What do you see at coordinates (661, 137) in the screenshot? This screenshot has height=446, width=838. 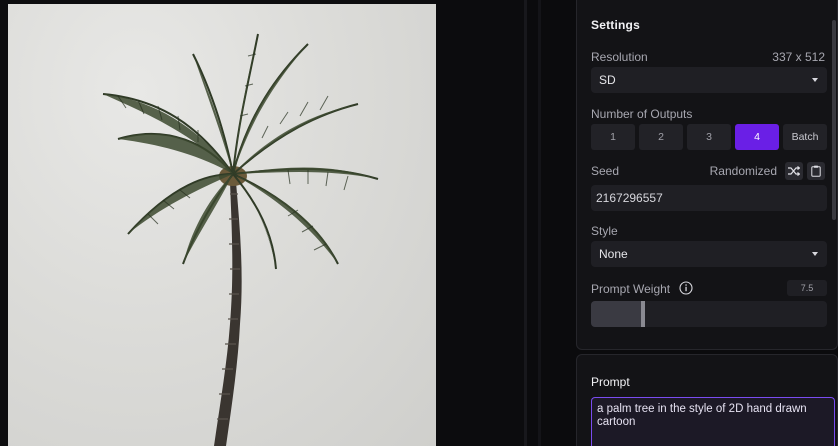 I see `outputs-option-2: 2` at bounding box center [661, 137].